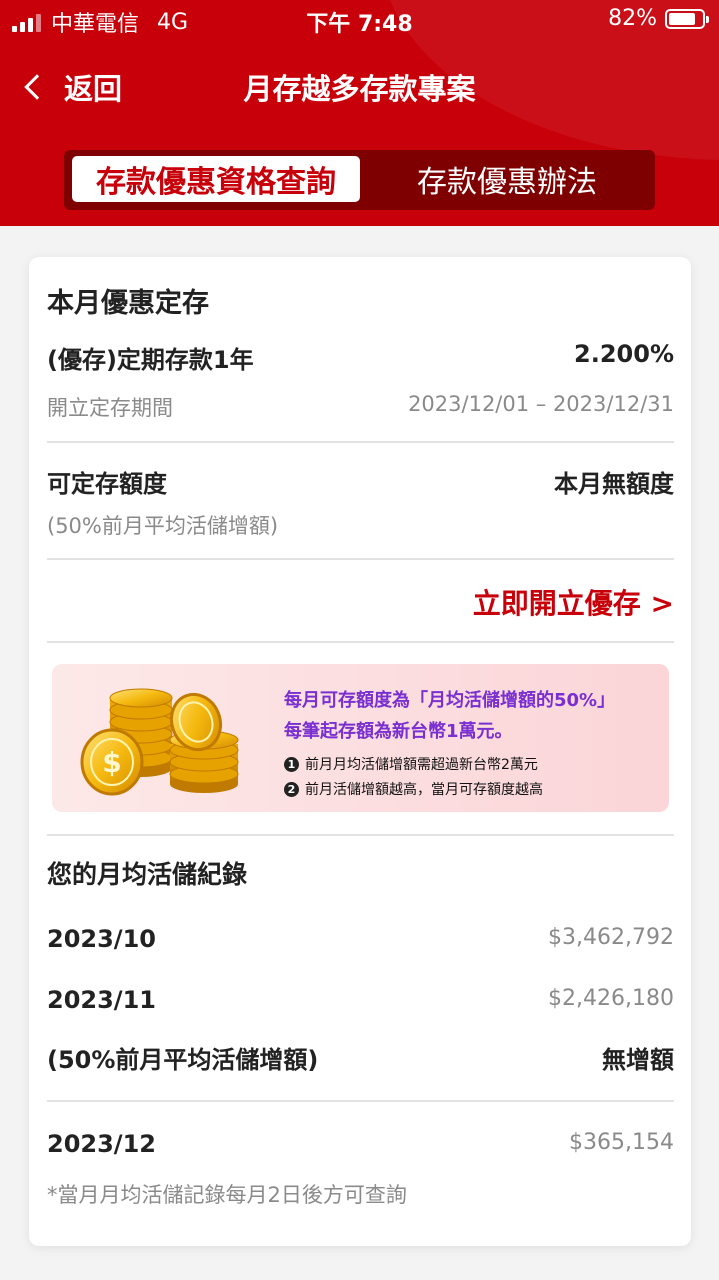 The width and height of the screenshot is (719, 1280). What do you see at coordinates (360, 1003) in the screenshot?
I see `record-row: 2023/11 $2,426,180` at bounding box center [360, 1003].